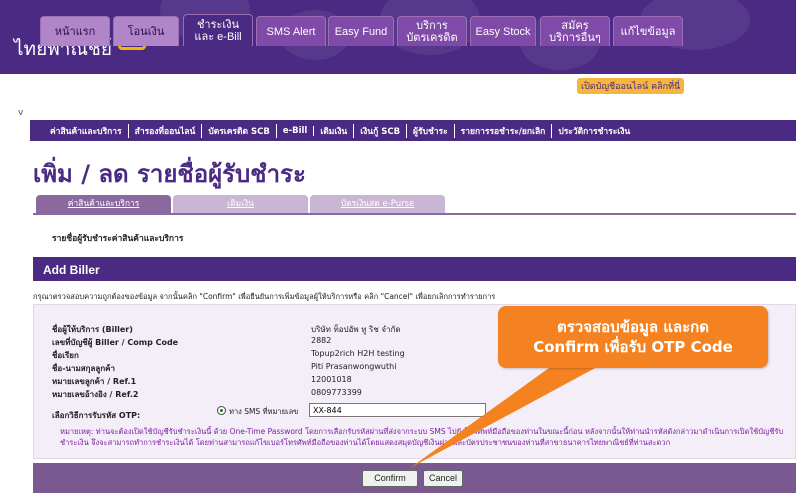  I want to click on tab-top-up: เติมเงิน, so click(240, 204).